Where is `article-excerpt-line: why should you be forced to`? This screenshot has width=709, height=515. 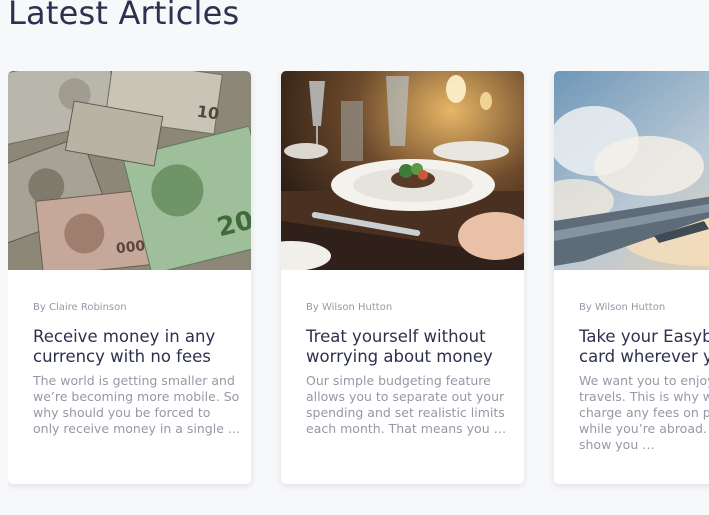
article-excerpt-line: why should you be forced to is located at coordinates (122, 412).